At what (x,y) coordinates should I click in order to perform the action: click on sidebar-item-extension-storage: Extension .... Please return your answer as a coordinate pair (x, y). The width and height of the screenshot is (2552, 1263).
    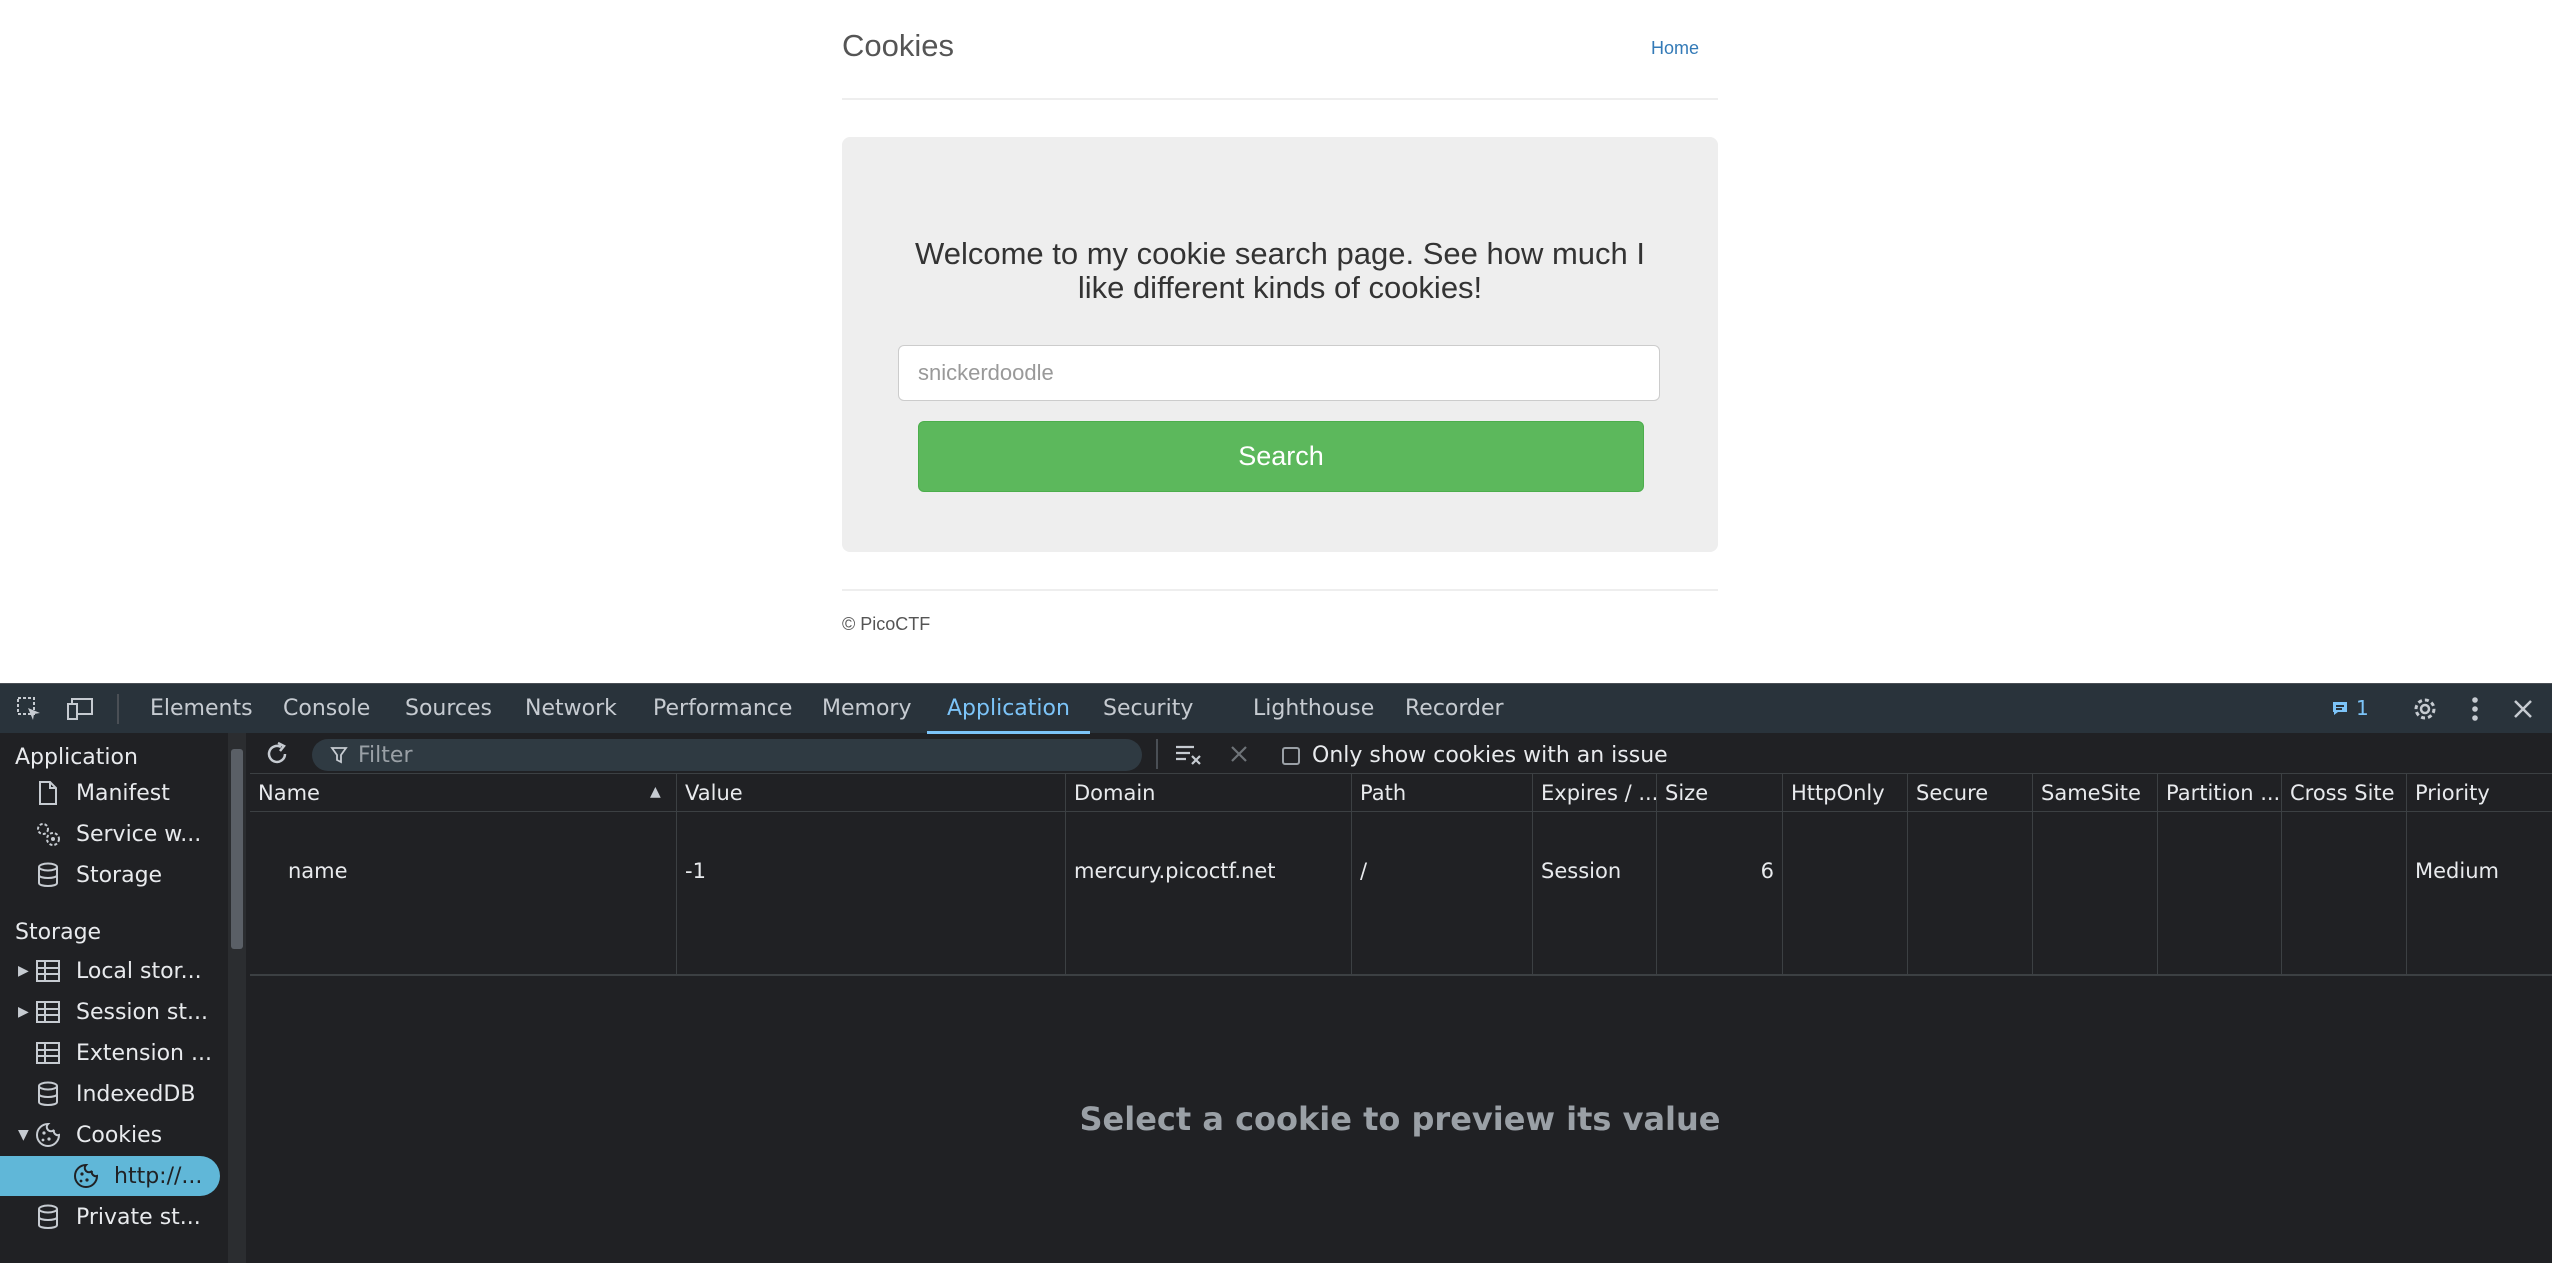
    Looking at the image, I should click on (113, 1053).